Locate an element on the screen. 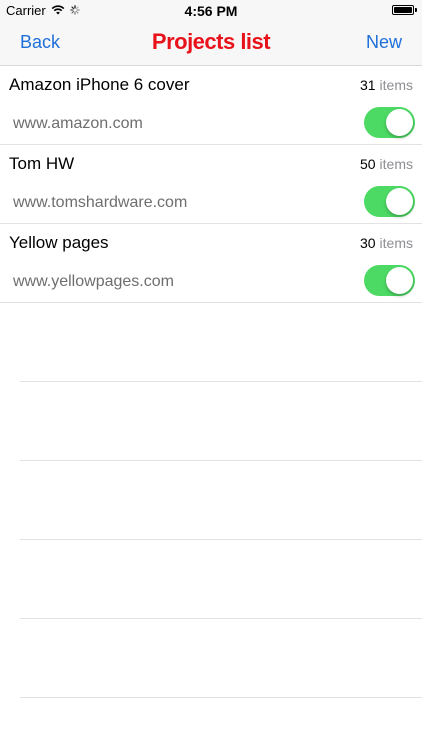 The width and height of the screenshot is (422, 750). item-count-value: 31 is located at coordinates (367, 85).